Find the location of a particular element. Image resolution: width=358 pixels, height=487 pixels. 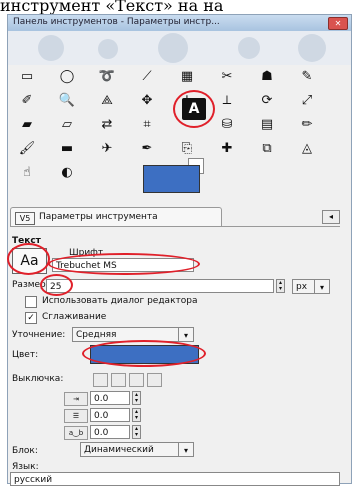

font-input-highlight is located at coordinates (124, 264).